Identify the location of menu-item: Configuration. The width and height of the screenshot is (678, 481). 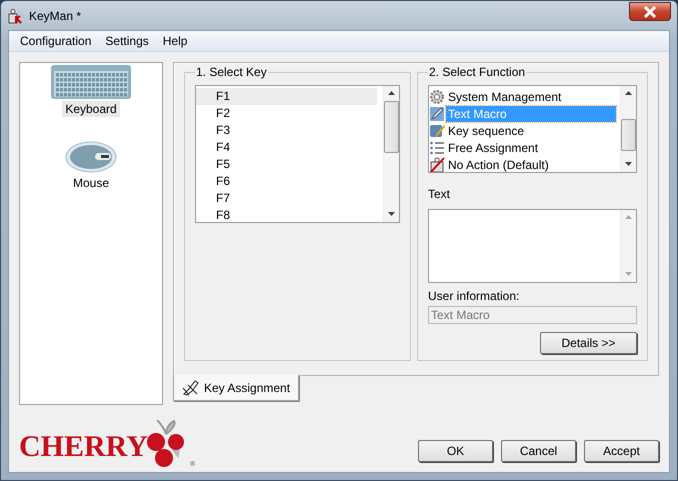
(55, 41).